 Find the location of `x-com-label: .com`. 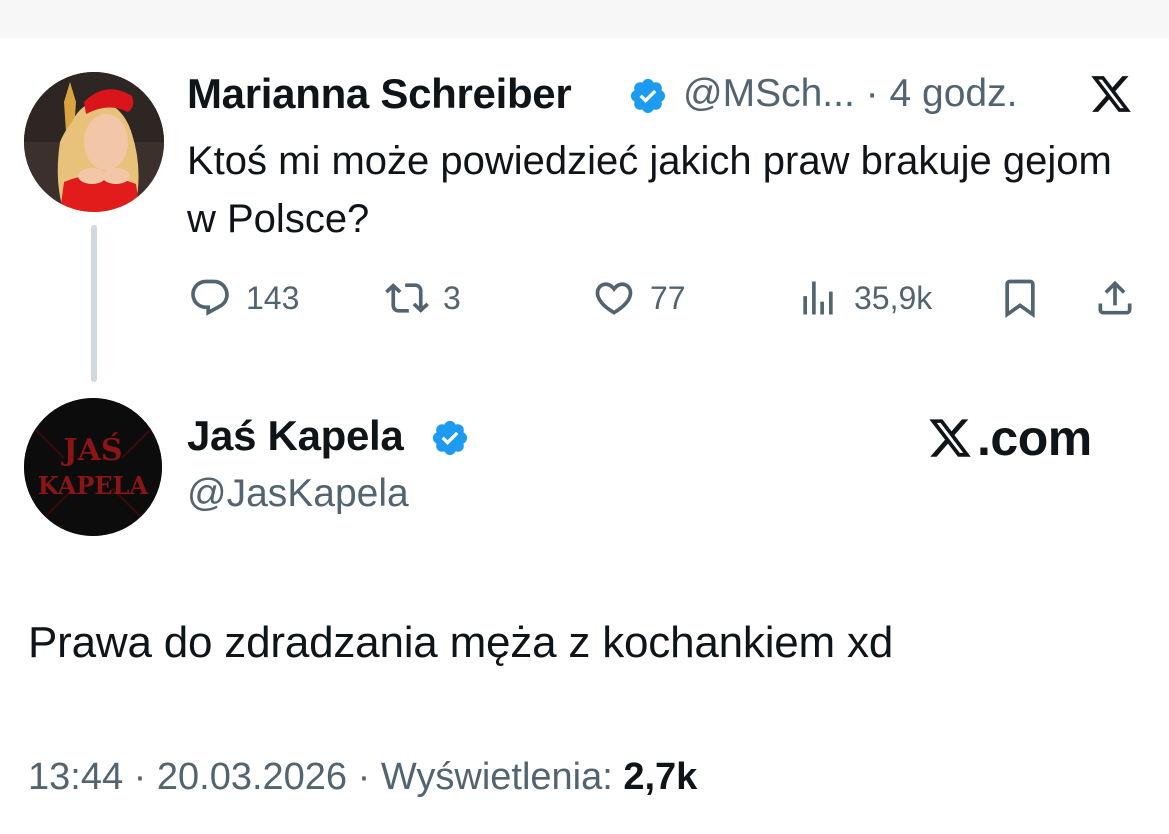

x-com-label: .com is located at coordinates (1034, 438).